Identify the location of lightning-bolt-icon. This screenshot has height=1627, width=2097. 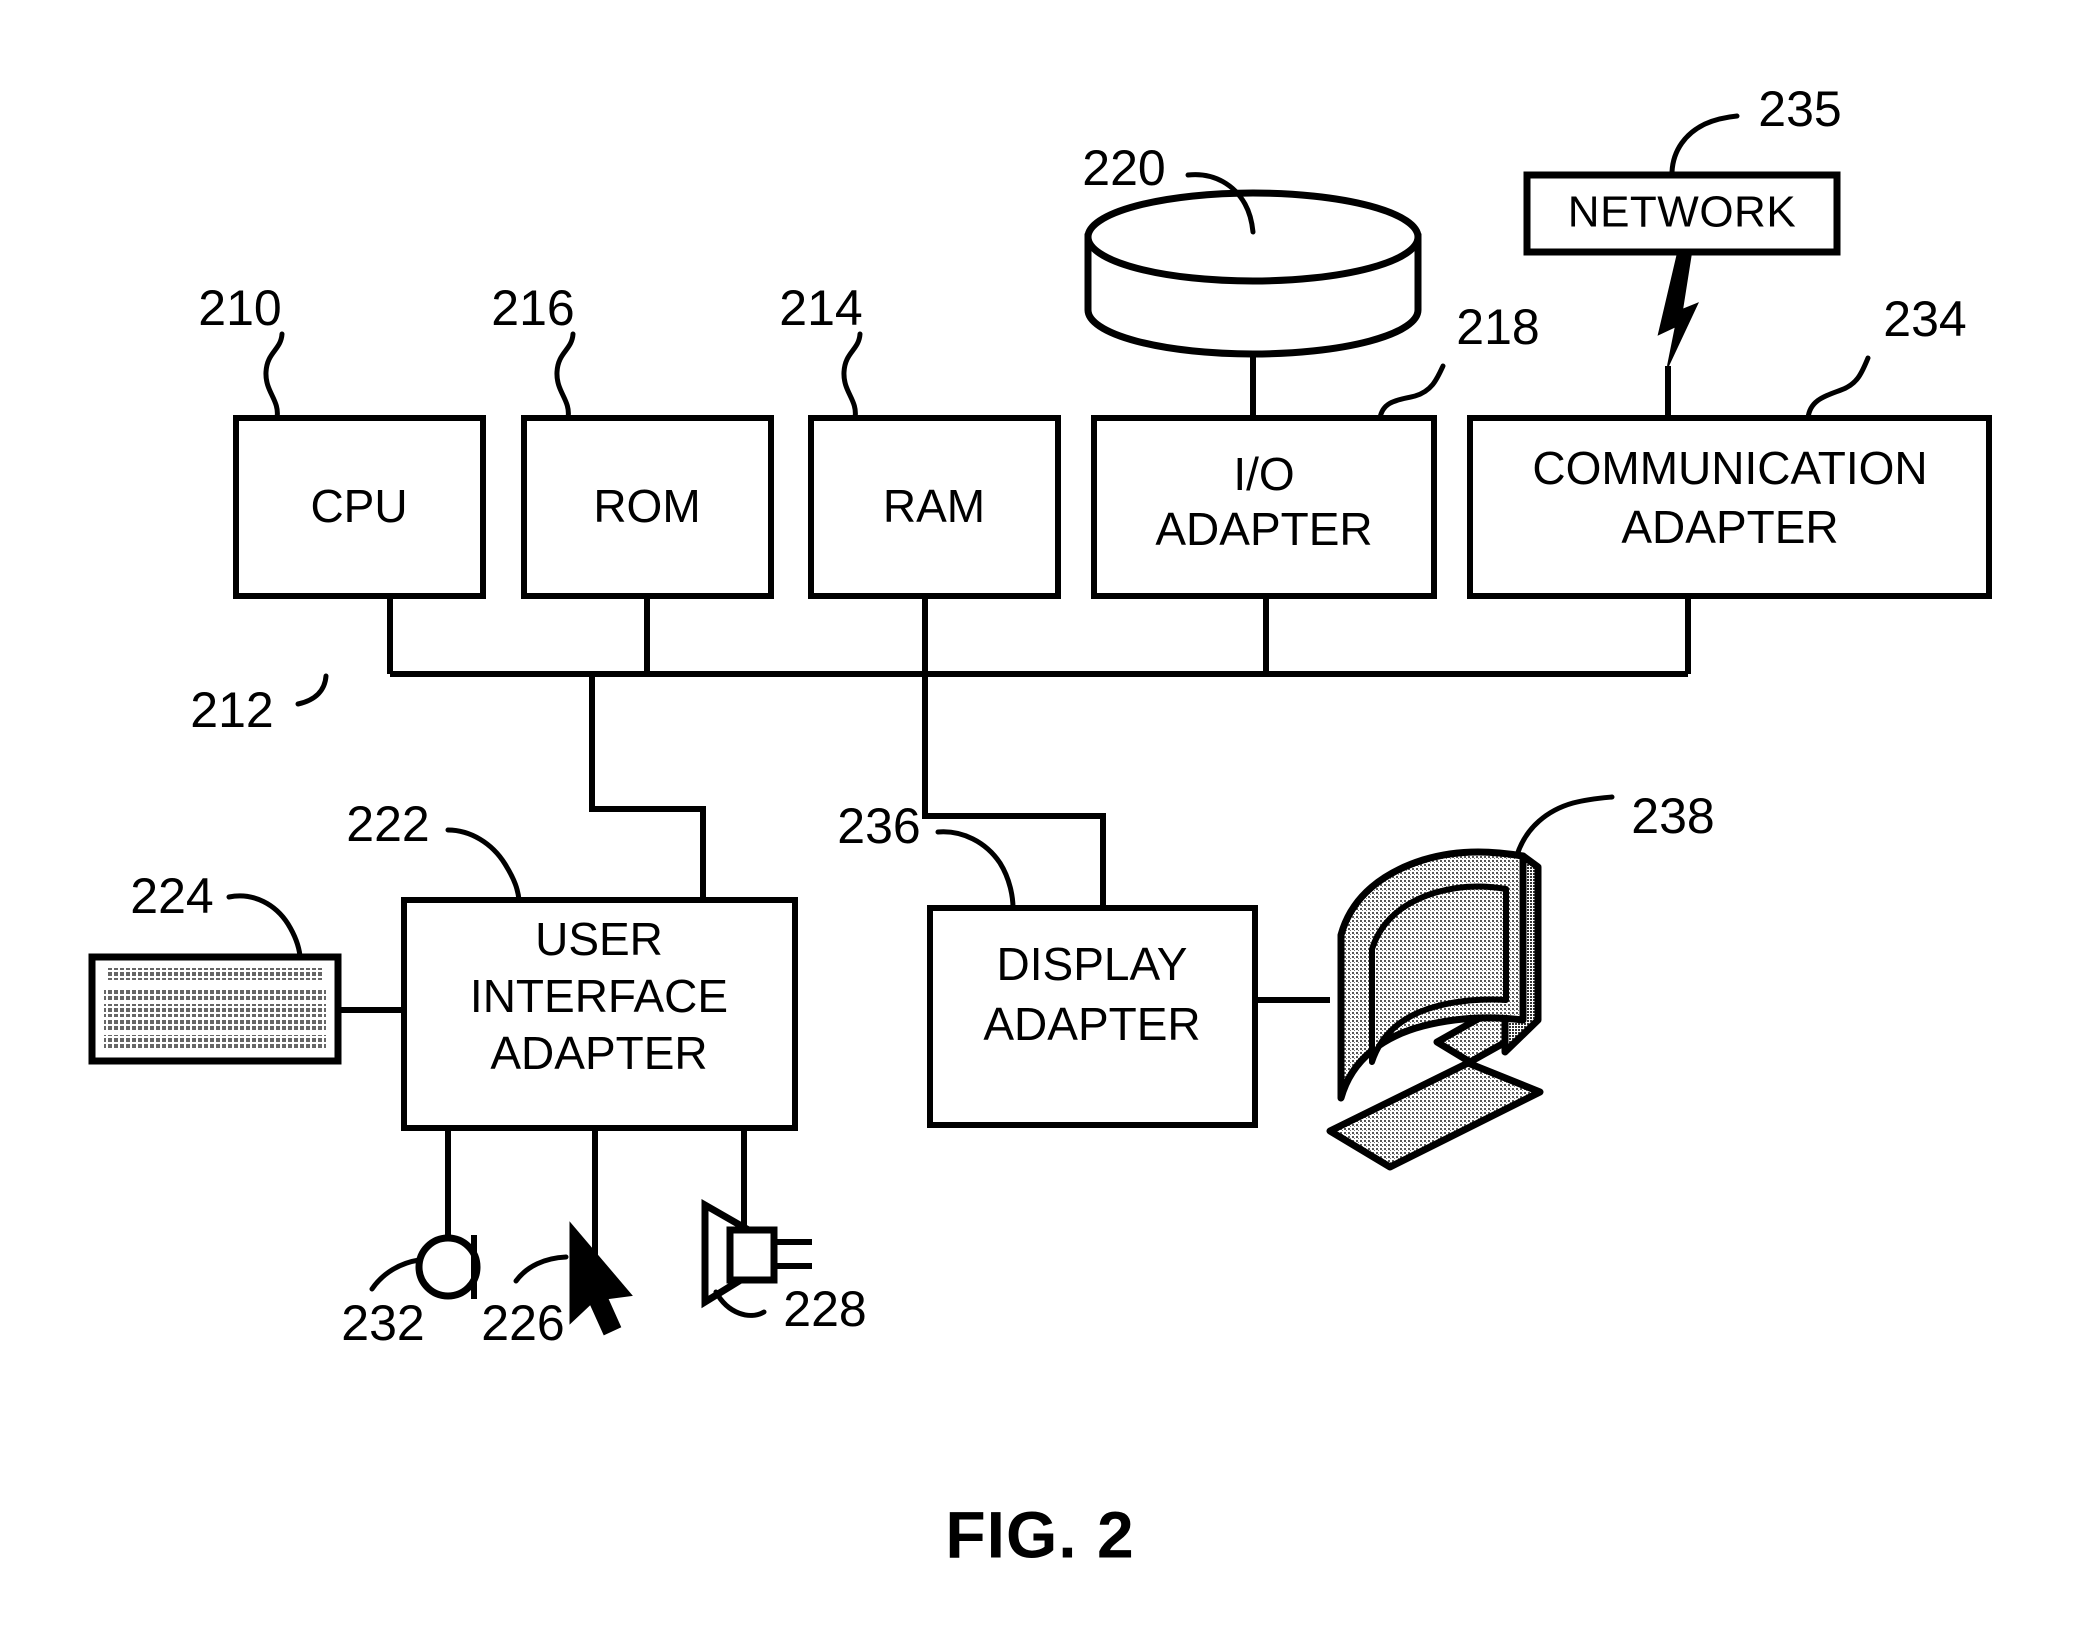
(1678, 309).